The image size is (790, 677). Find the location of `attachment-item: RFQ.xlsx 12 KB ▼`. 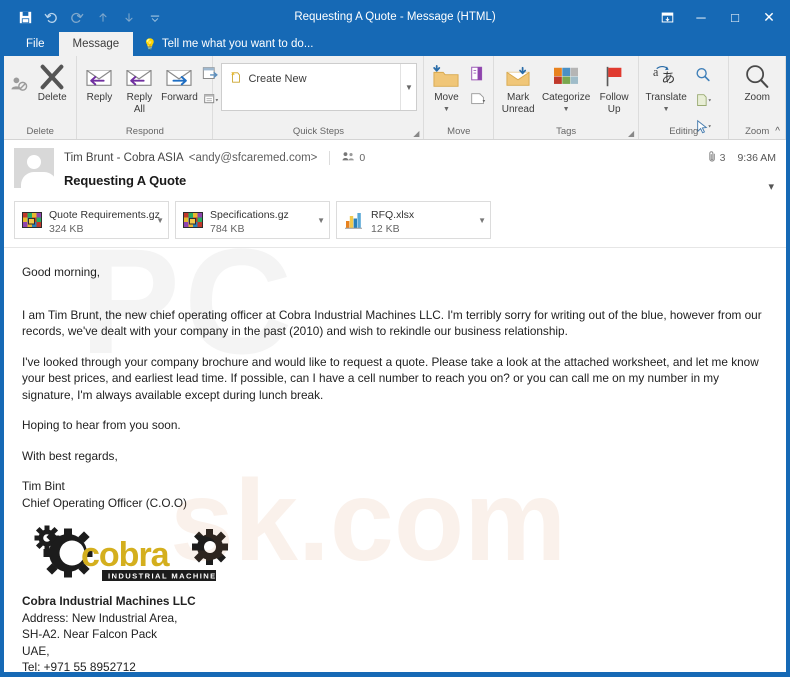

attachment-item: RFQ.xlsx 12 KB ▼ is located at coordinates (413, 220).